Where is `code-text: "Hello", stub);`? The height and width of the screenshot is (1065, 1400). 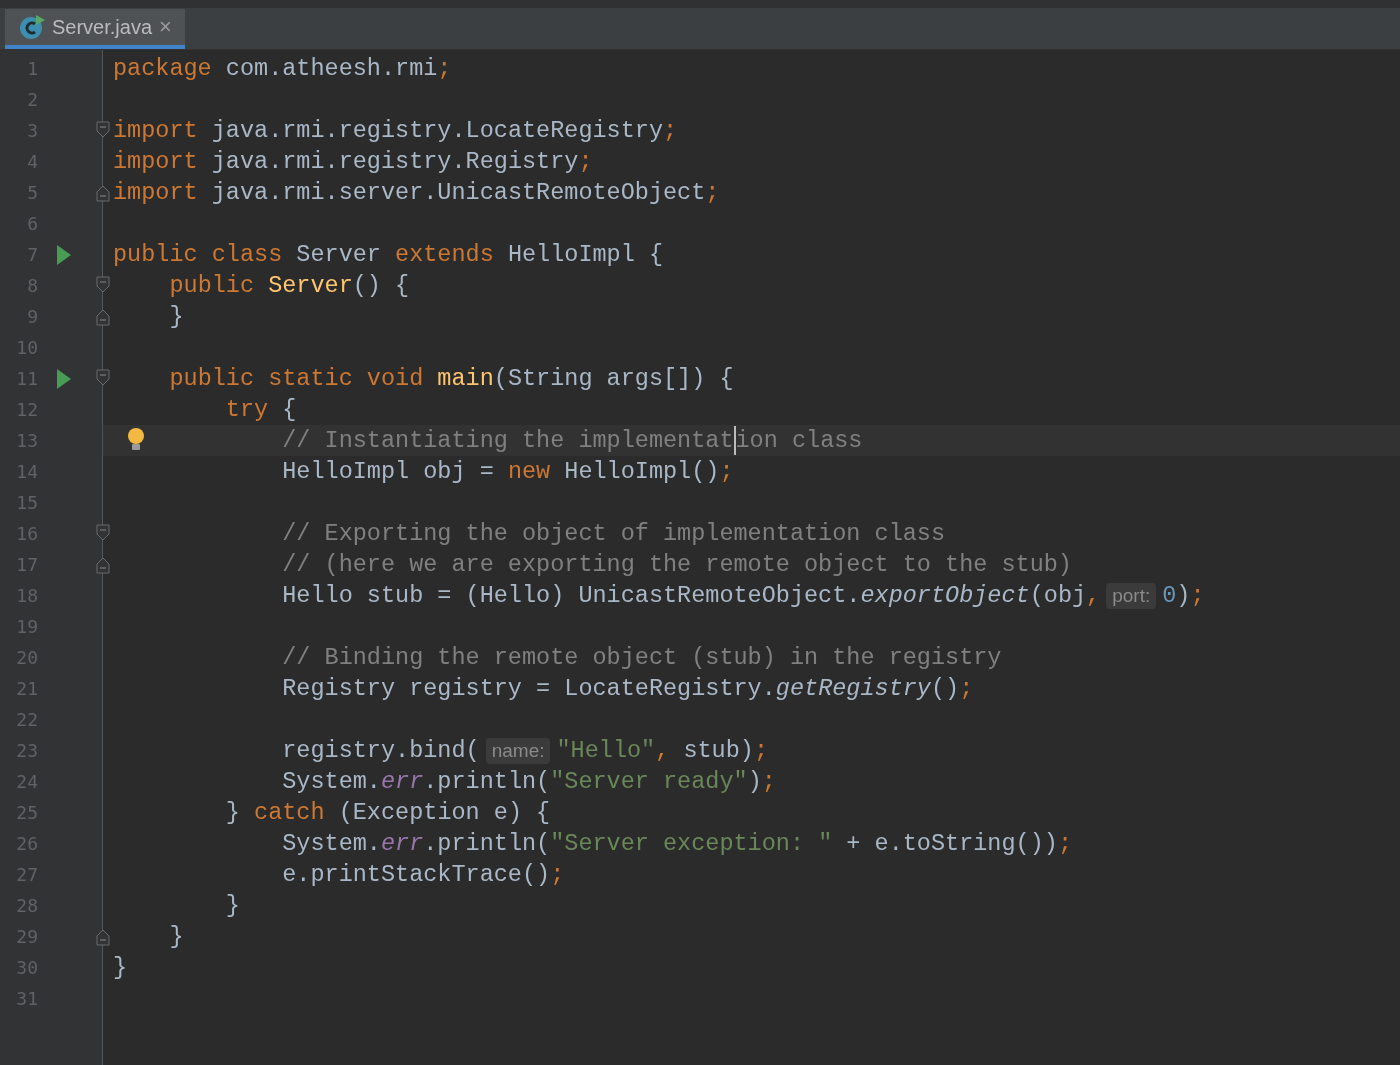 code-text: "Hello", stub); is located at coordinates (662, 750).